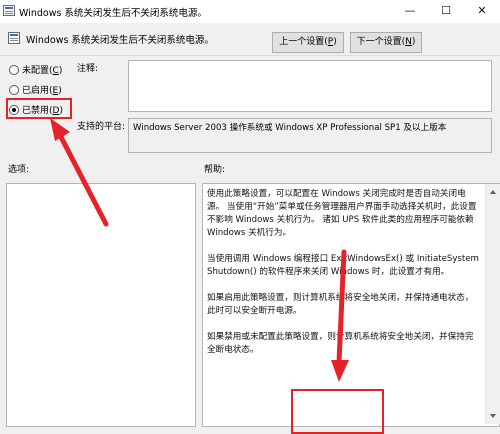 This screenshot has width=500, height=434. What do you see at coordinates (410, 11) in the screenshot?
I see `minimize-button: —` at bounding box center [410, 11].